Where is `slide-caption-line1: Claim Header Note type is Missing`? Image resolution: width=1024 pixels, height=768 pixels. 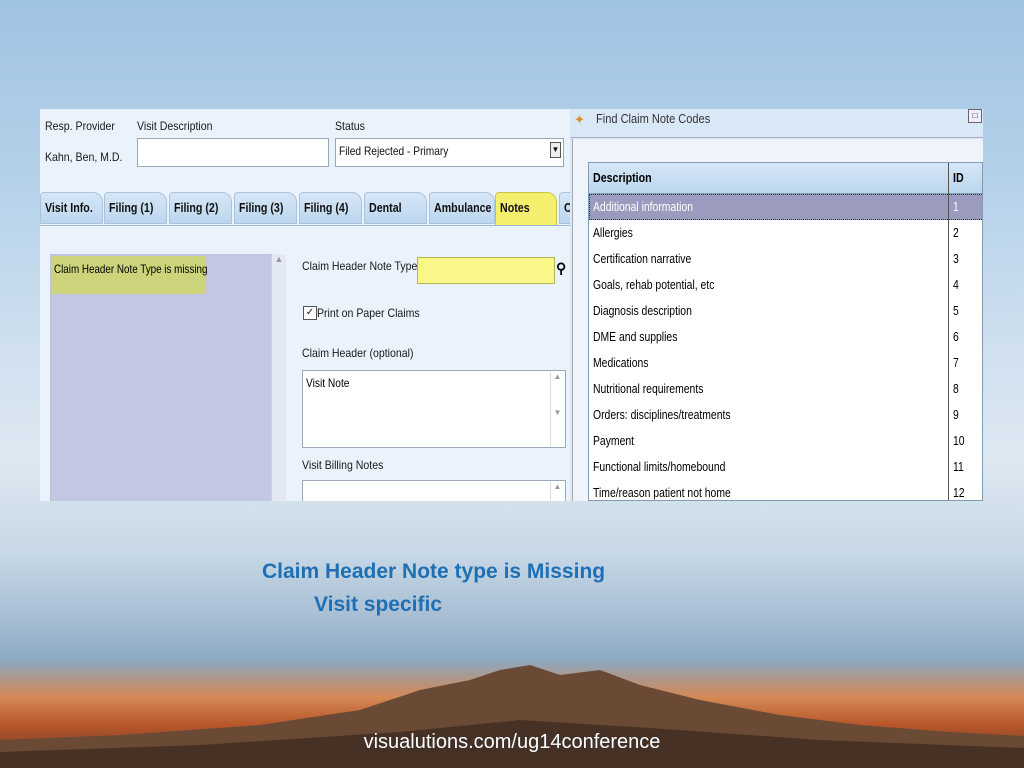 slide-caption-line1: Claim Header Note type is Missing is located at coordinates (434, 571).